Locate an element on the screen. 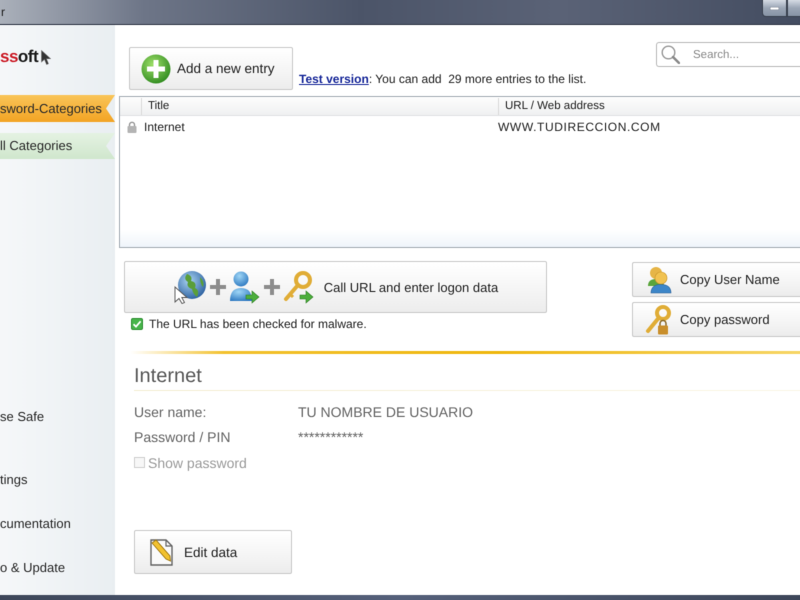 The width and height of the screenshot is (800, 600). key-lock-icon is located at coordinates (659, 319).